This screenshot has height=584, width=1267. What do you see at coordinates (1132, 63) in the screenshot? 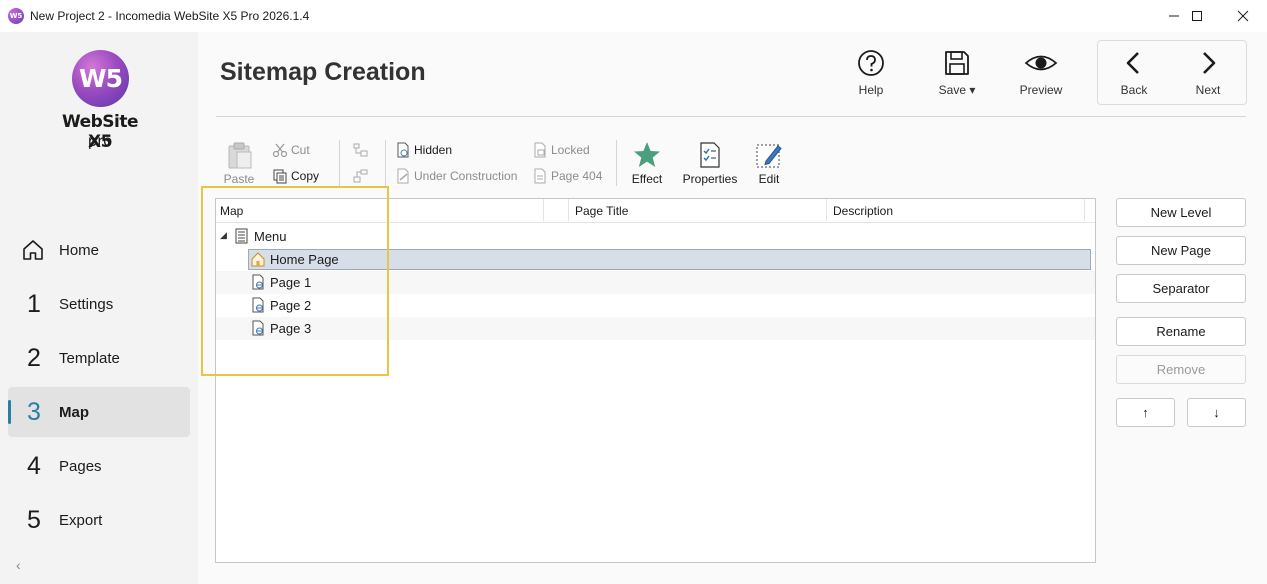
I see `chevron-left-icon` at bounding box center [1132, 63].